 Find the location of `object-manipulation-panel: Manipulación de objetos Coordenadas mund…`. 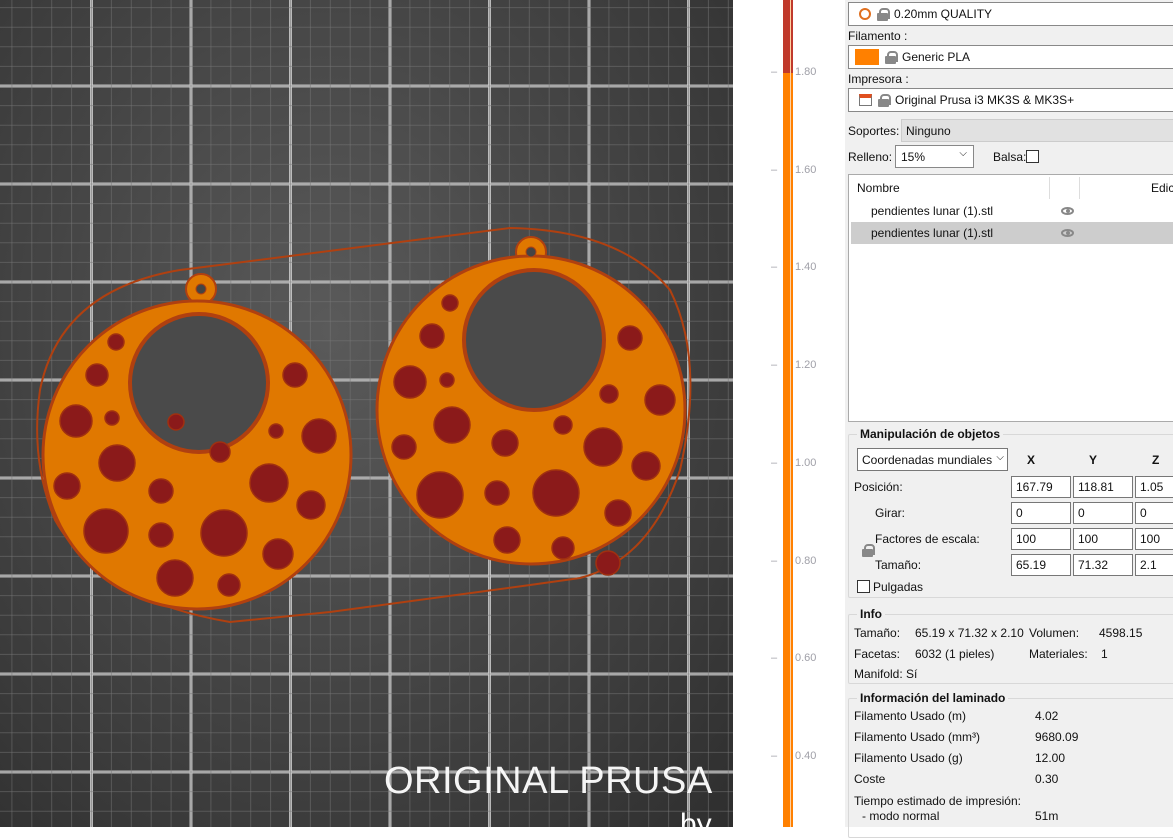

object-manipulation-panel: Manipulación de objetos Coordenadas mund… is located at coordinates (1010, 512).